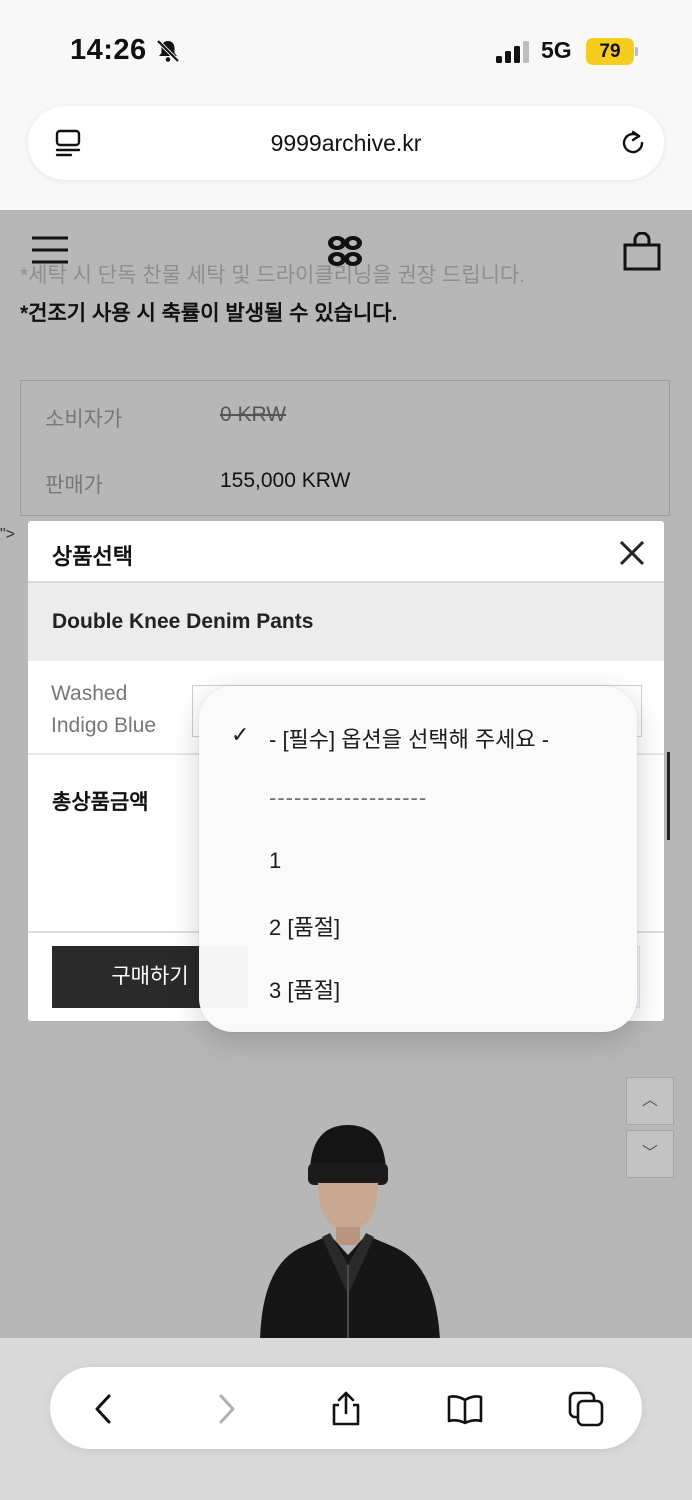 Image resolution: width=692 pixels, height=1500 pixels. What do you see at coordinates (345, 448) in the screenshot?
I see `price-table: 소비자가 0 KRW 판매가 155,000 KRW` at bounding box center [345, 448].